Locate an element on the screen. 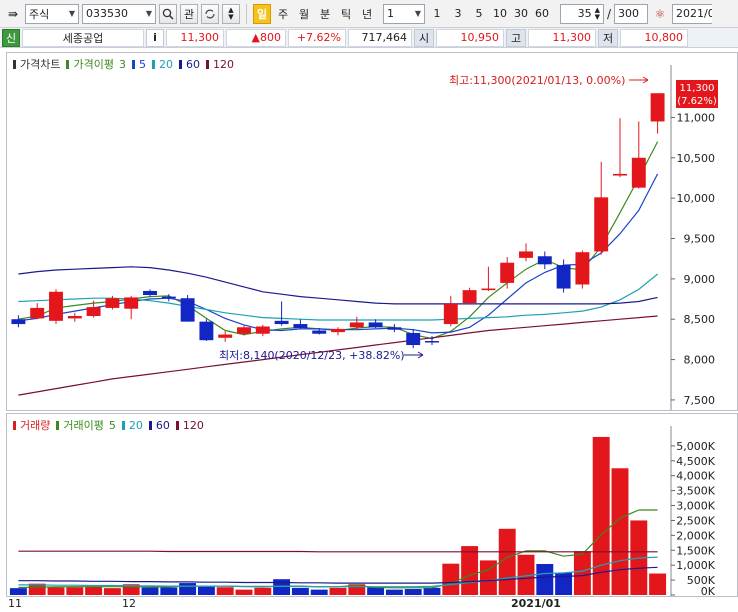 Image resolution: width=738 pixels, height=612 pixels. stock-name: 세종공업 is located at coordinates (83, 37).